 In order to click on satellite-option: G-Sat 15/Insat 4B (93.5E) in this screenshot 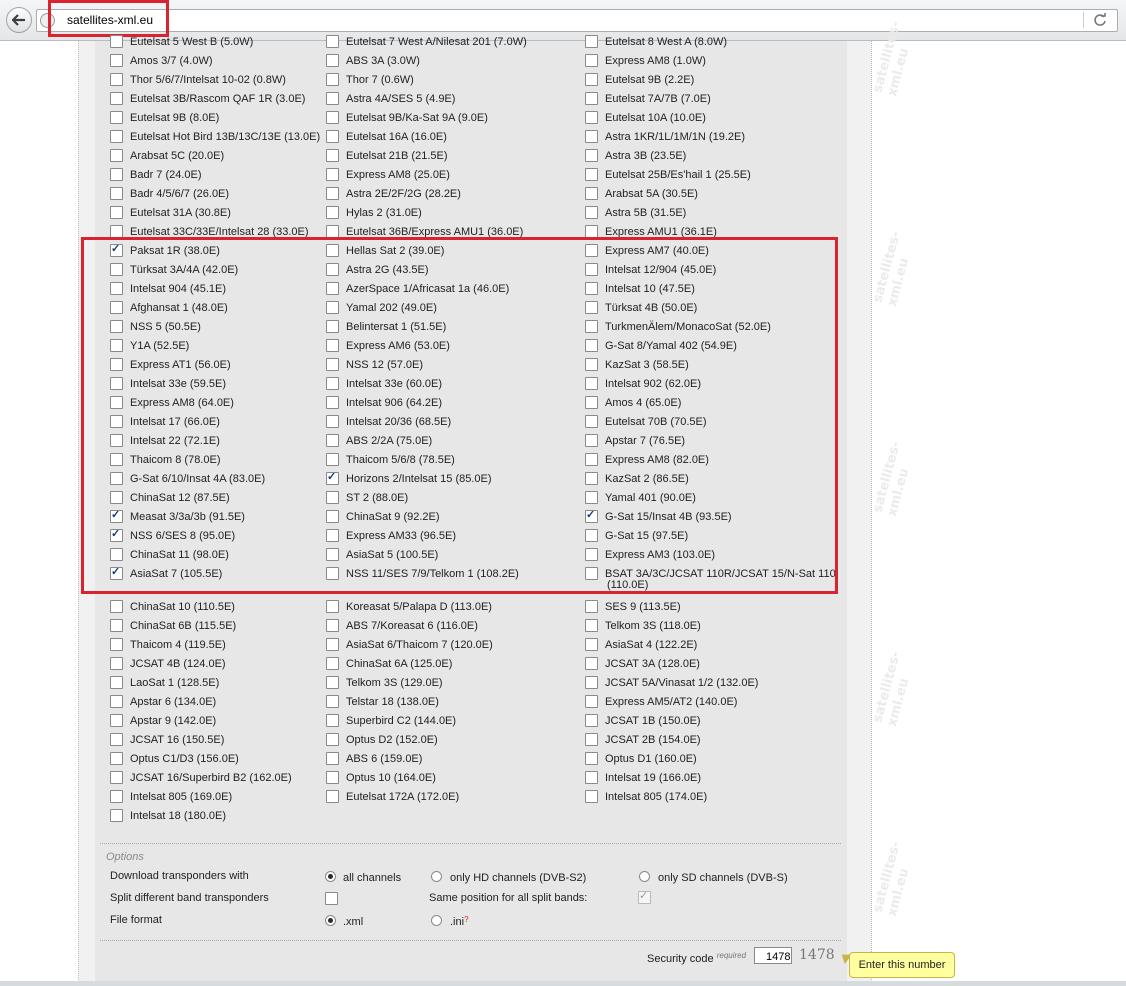, I will do `click(658, 516)`.